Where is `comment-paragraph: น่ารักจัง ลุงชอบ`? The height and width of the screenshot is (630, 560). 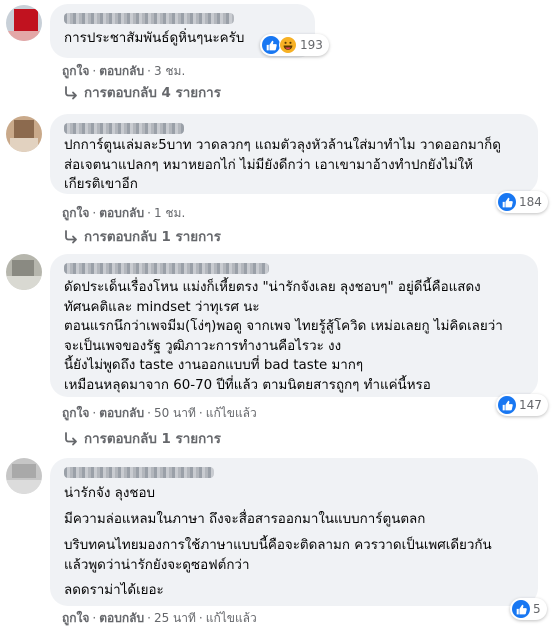 comment-paragraph: น่ารักจัง ลุงชอบ is located at coordinates (109, 493).